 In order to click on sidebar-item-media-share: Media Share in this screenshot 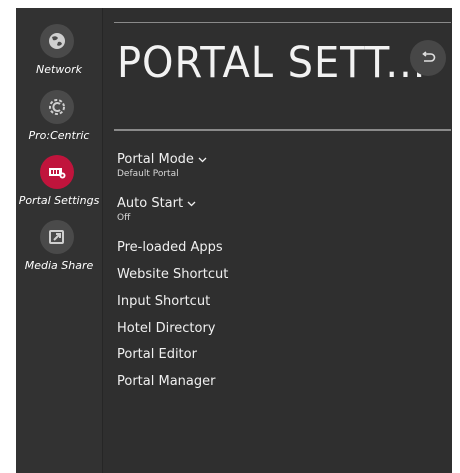, I will do `click(59, 252)`.